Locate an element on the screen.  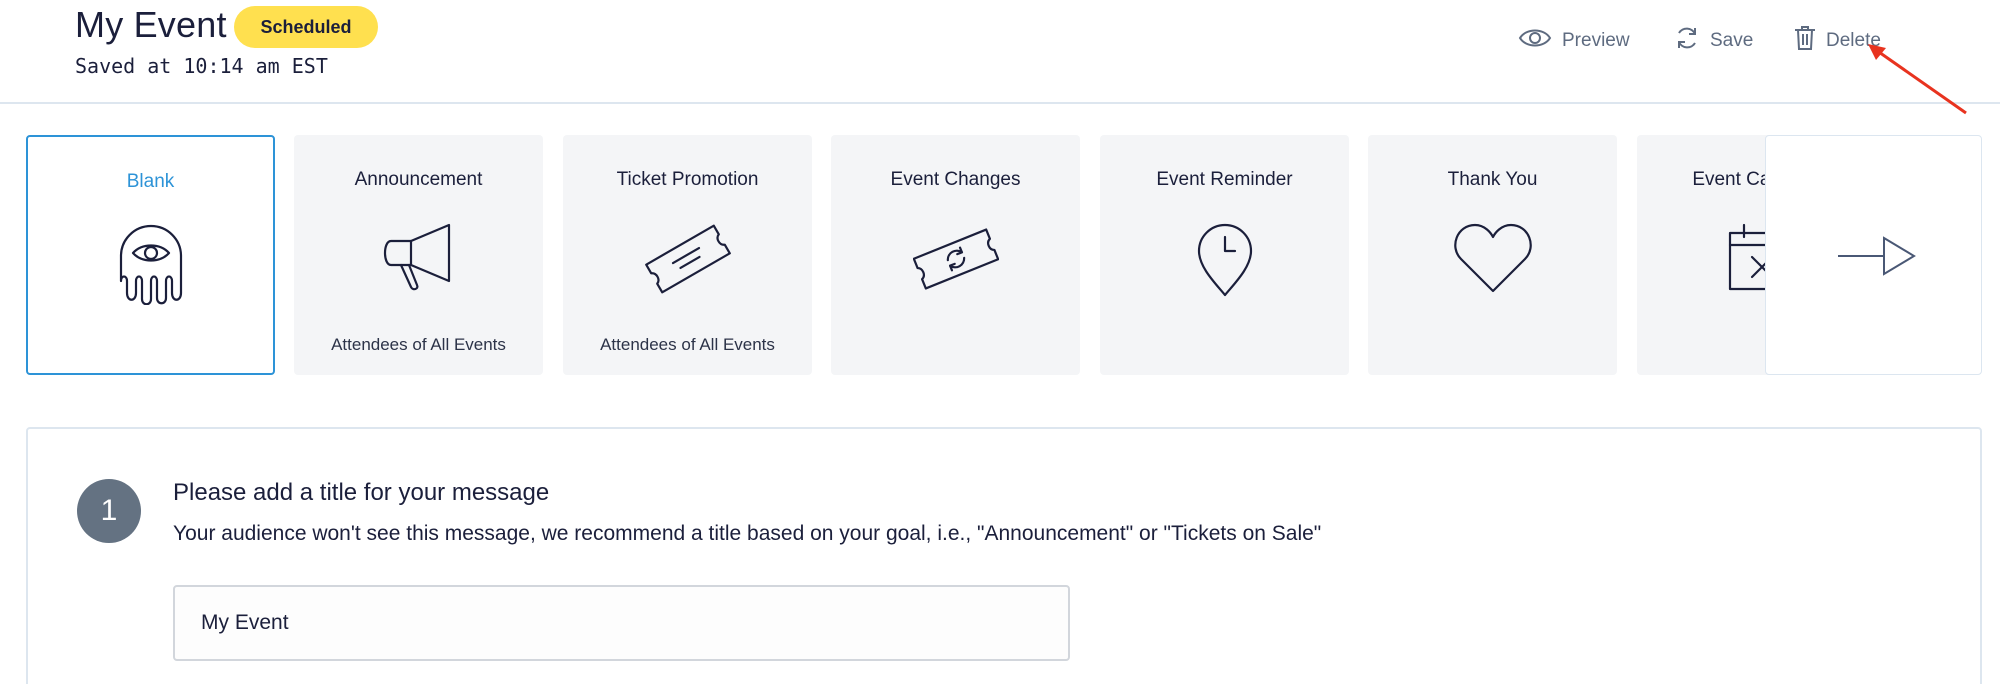
preview-label: Preview is located at coordinates (1596, 40).